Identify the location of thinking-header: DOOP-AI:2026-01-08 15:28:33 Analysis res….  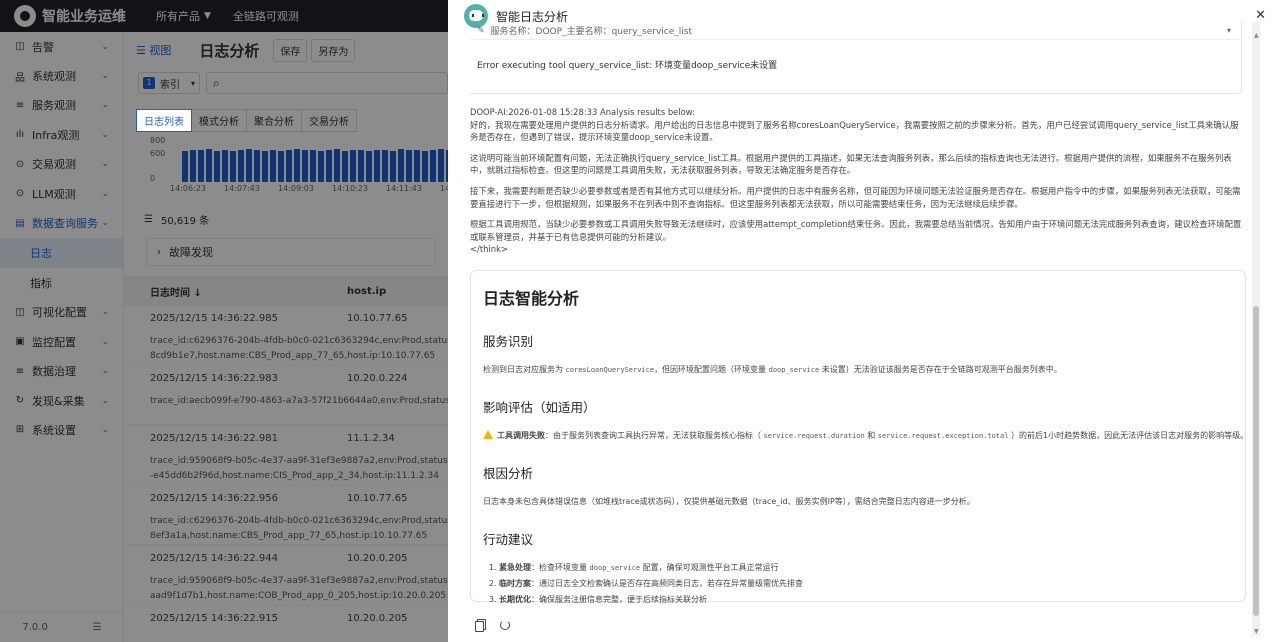
(582, 112).